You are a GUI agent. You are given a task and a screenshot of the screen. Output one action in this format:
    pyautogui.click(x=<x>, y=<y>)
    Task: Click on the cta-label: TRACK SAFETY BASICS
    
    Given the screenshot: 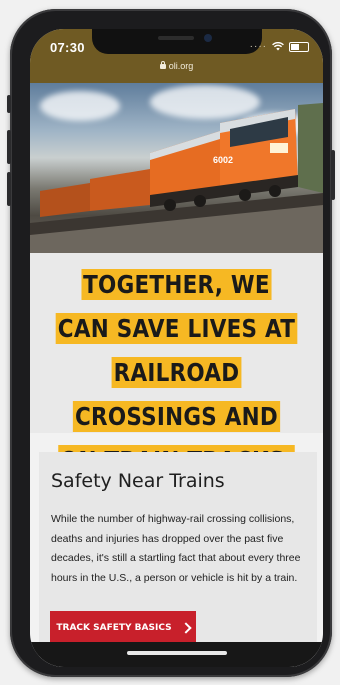 What is the action you would take?
    pyautogui.click(x=114, y=628)
    